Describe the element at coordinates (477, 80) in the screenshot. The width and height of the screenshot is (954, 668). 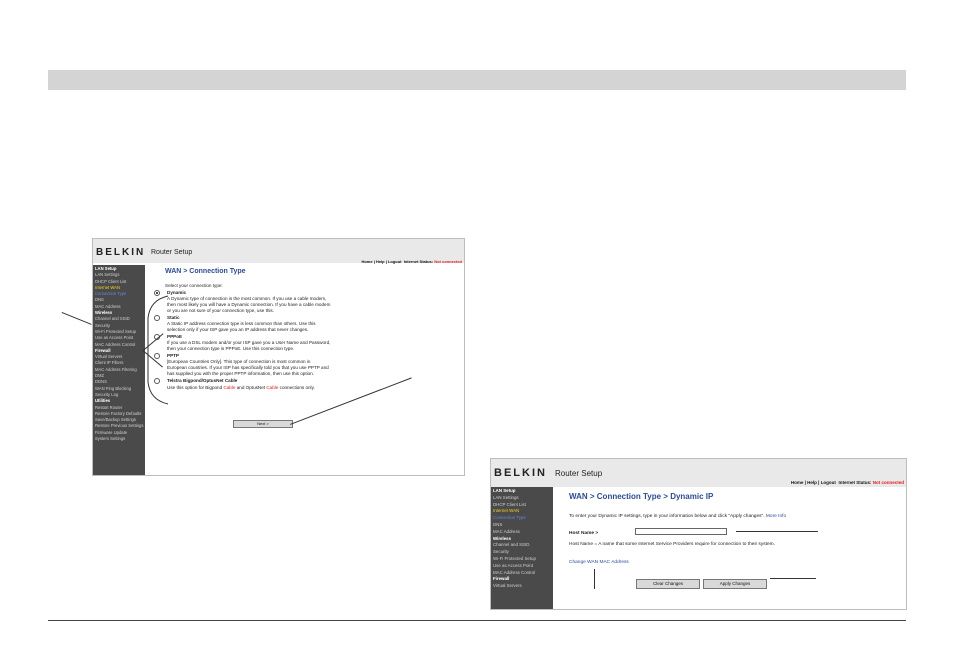
I see `section-header-bar` at that location.